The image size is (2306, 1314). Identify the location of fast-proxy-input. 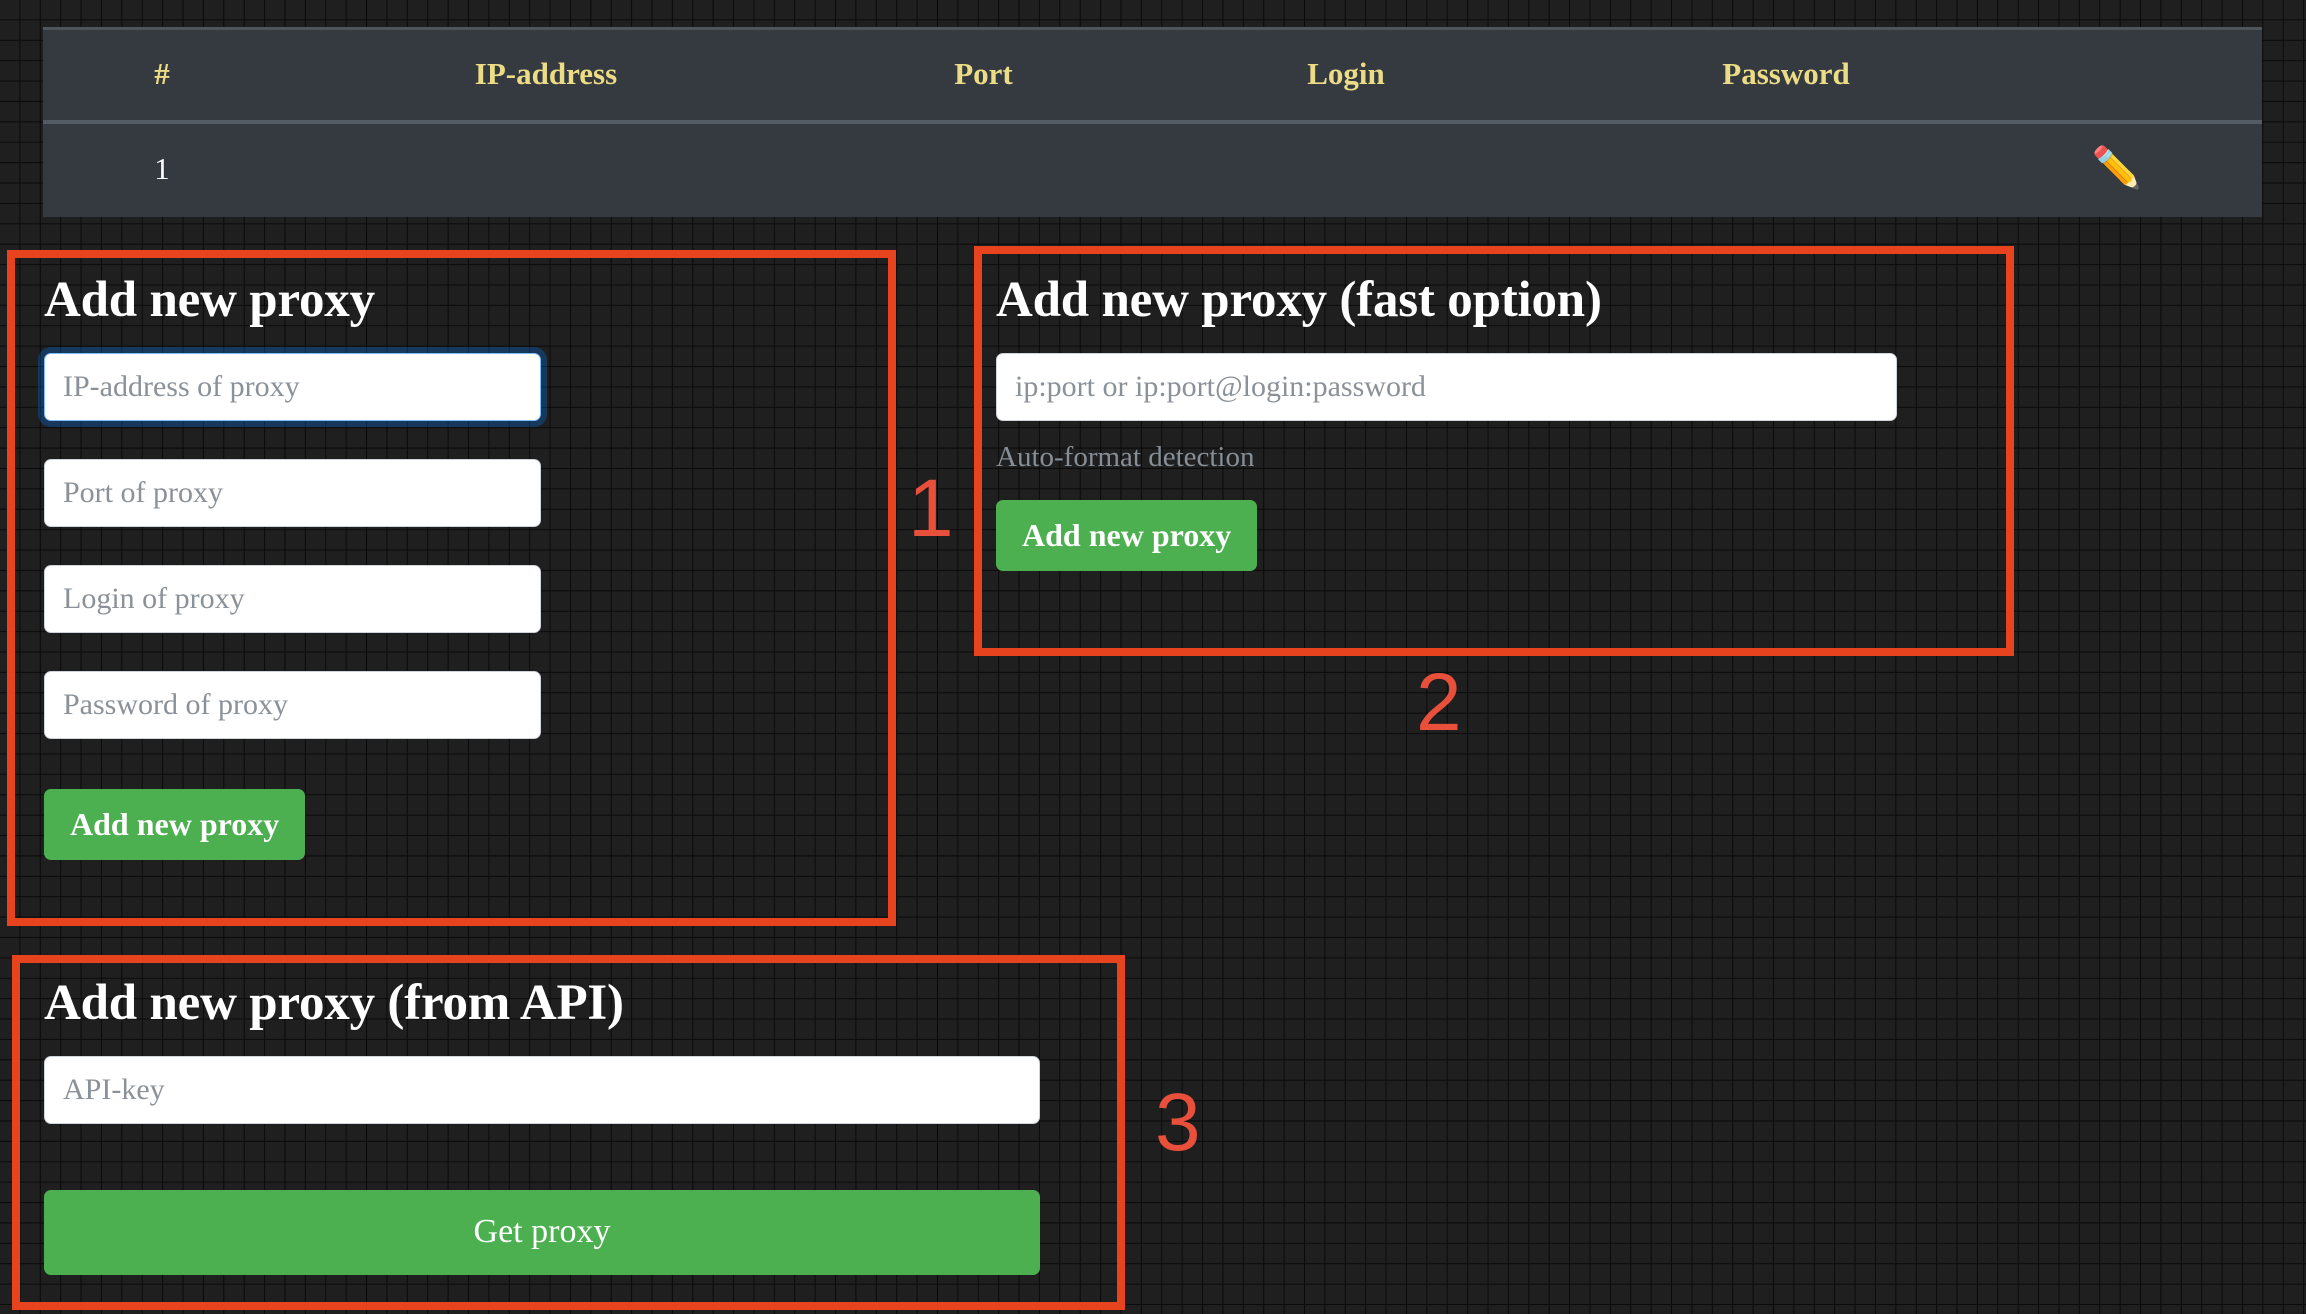
(1446, 387).